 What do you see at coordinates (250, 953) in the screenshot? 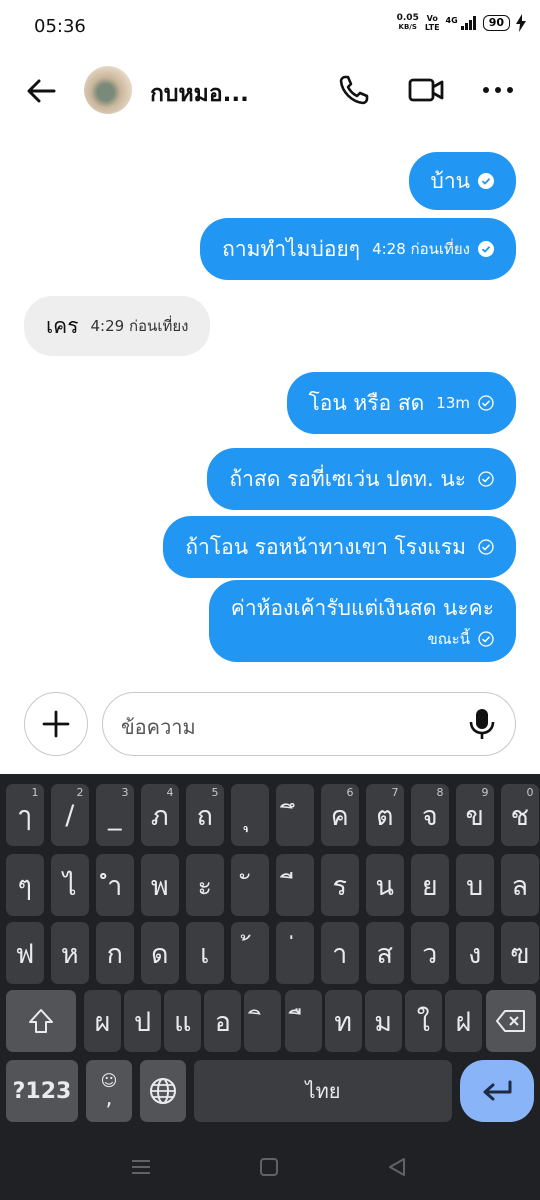
I see `keyboard-key: ้` at bounding box center [250, 953].